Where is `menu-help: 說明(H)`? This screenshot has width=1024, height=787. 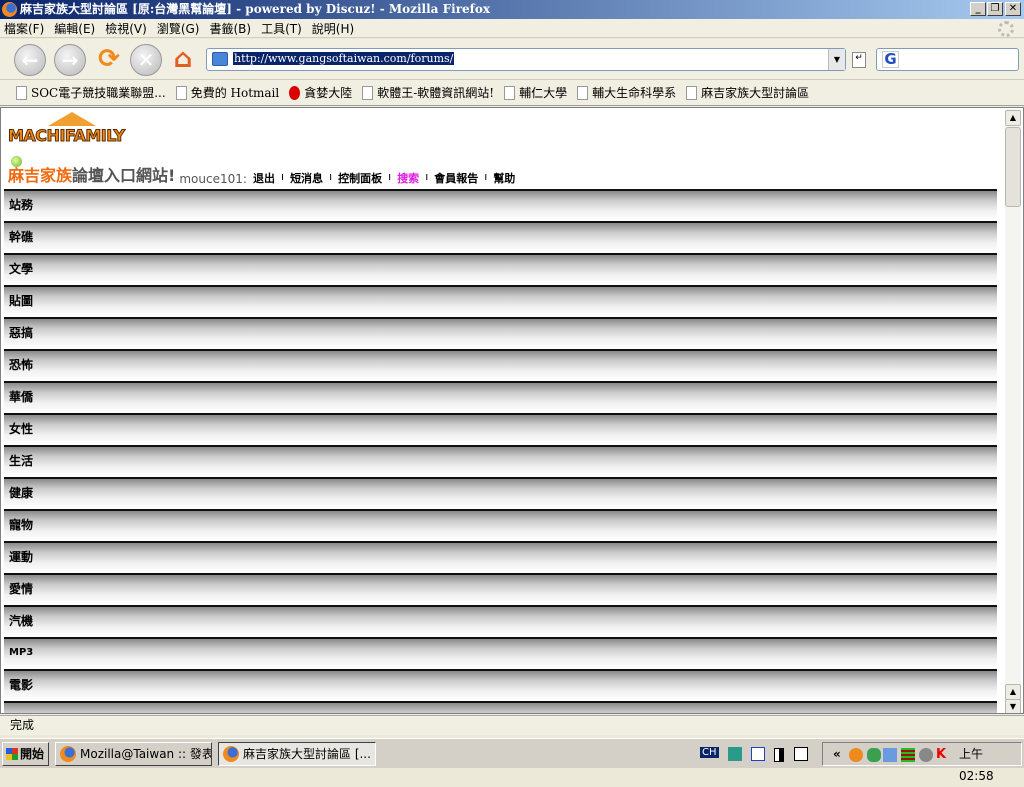 menu-help: 說明(H) is located at coordinates (333, 28).